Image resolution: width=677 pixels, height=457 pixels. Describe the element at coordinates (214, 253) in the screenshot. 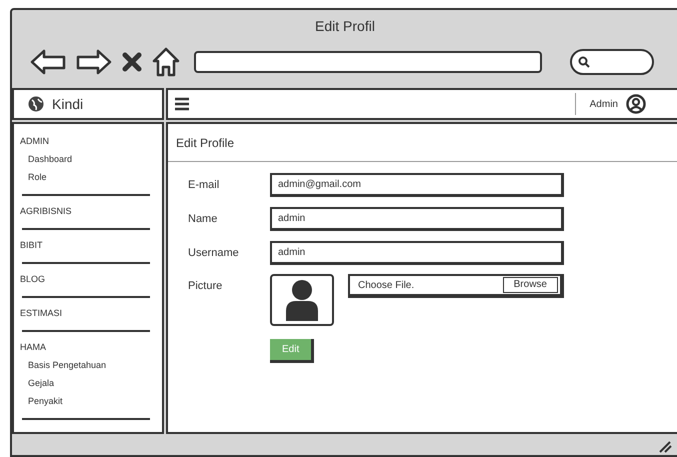

I see `field-label: Username` at that location.